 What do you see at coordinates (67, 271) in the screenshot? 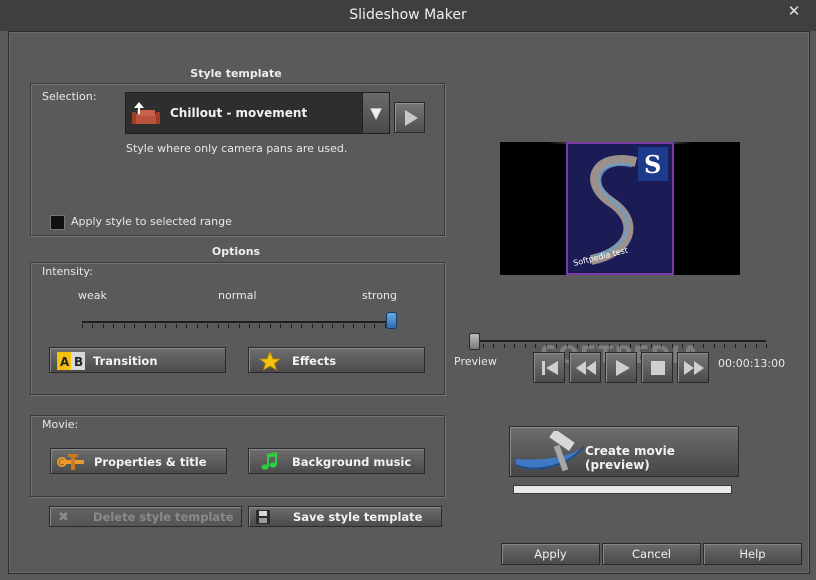
I see `intensity-label: Intensity:` at bounding box center [67, 271].